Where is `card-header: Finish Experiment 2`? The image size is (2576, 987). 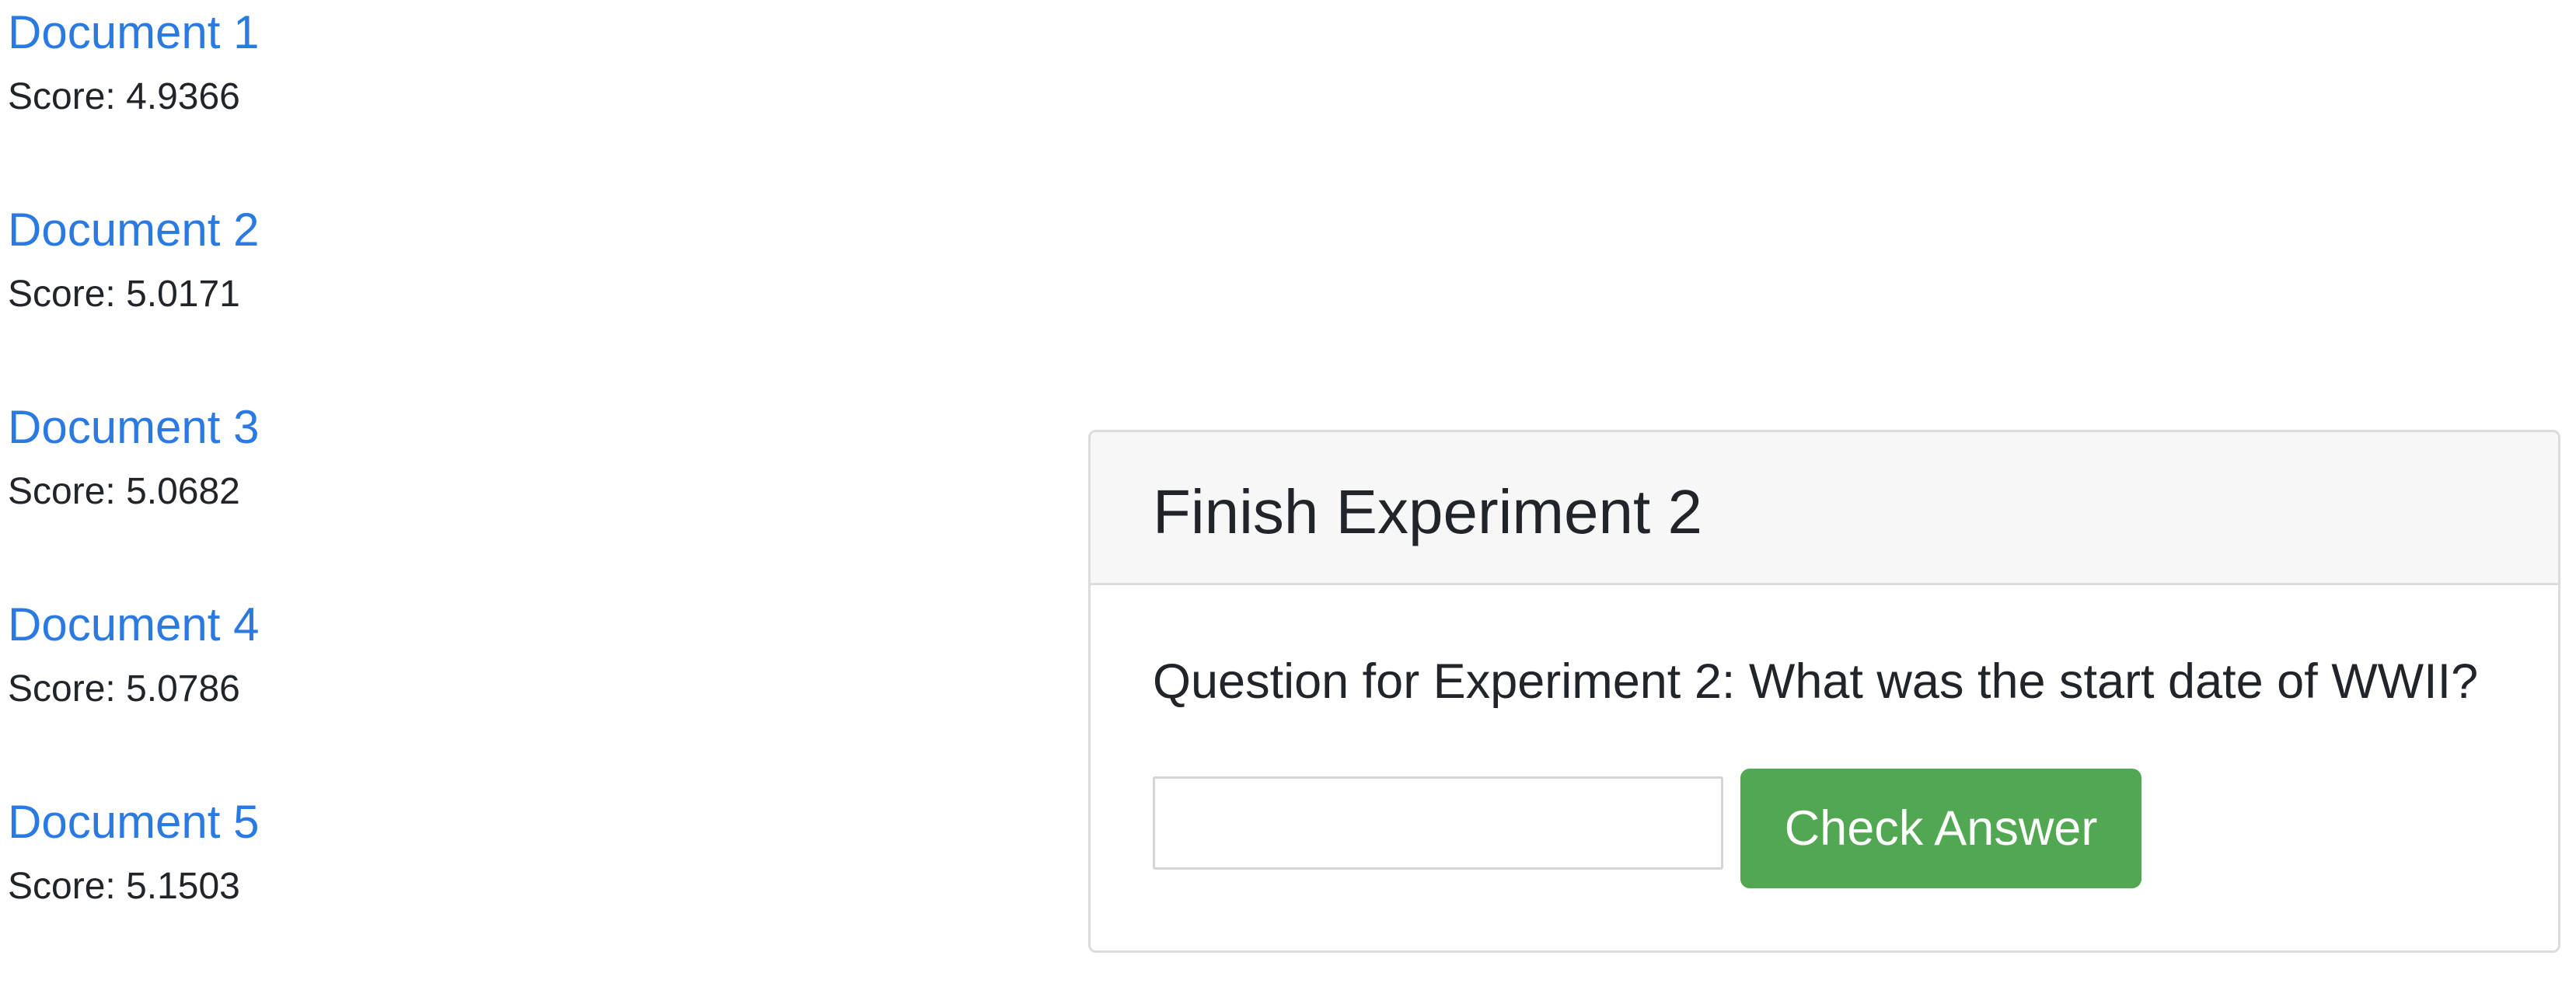 card-header: Finish Experiment 2 is located at coordinates (1825, 508).